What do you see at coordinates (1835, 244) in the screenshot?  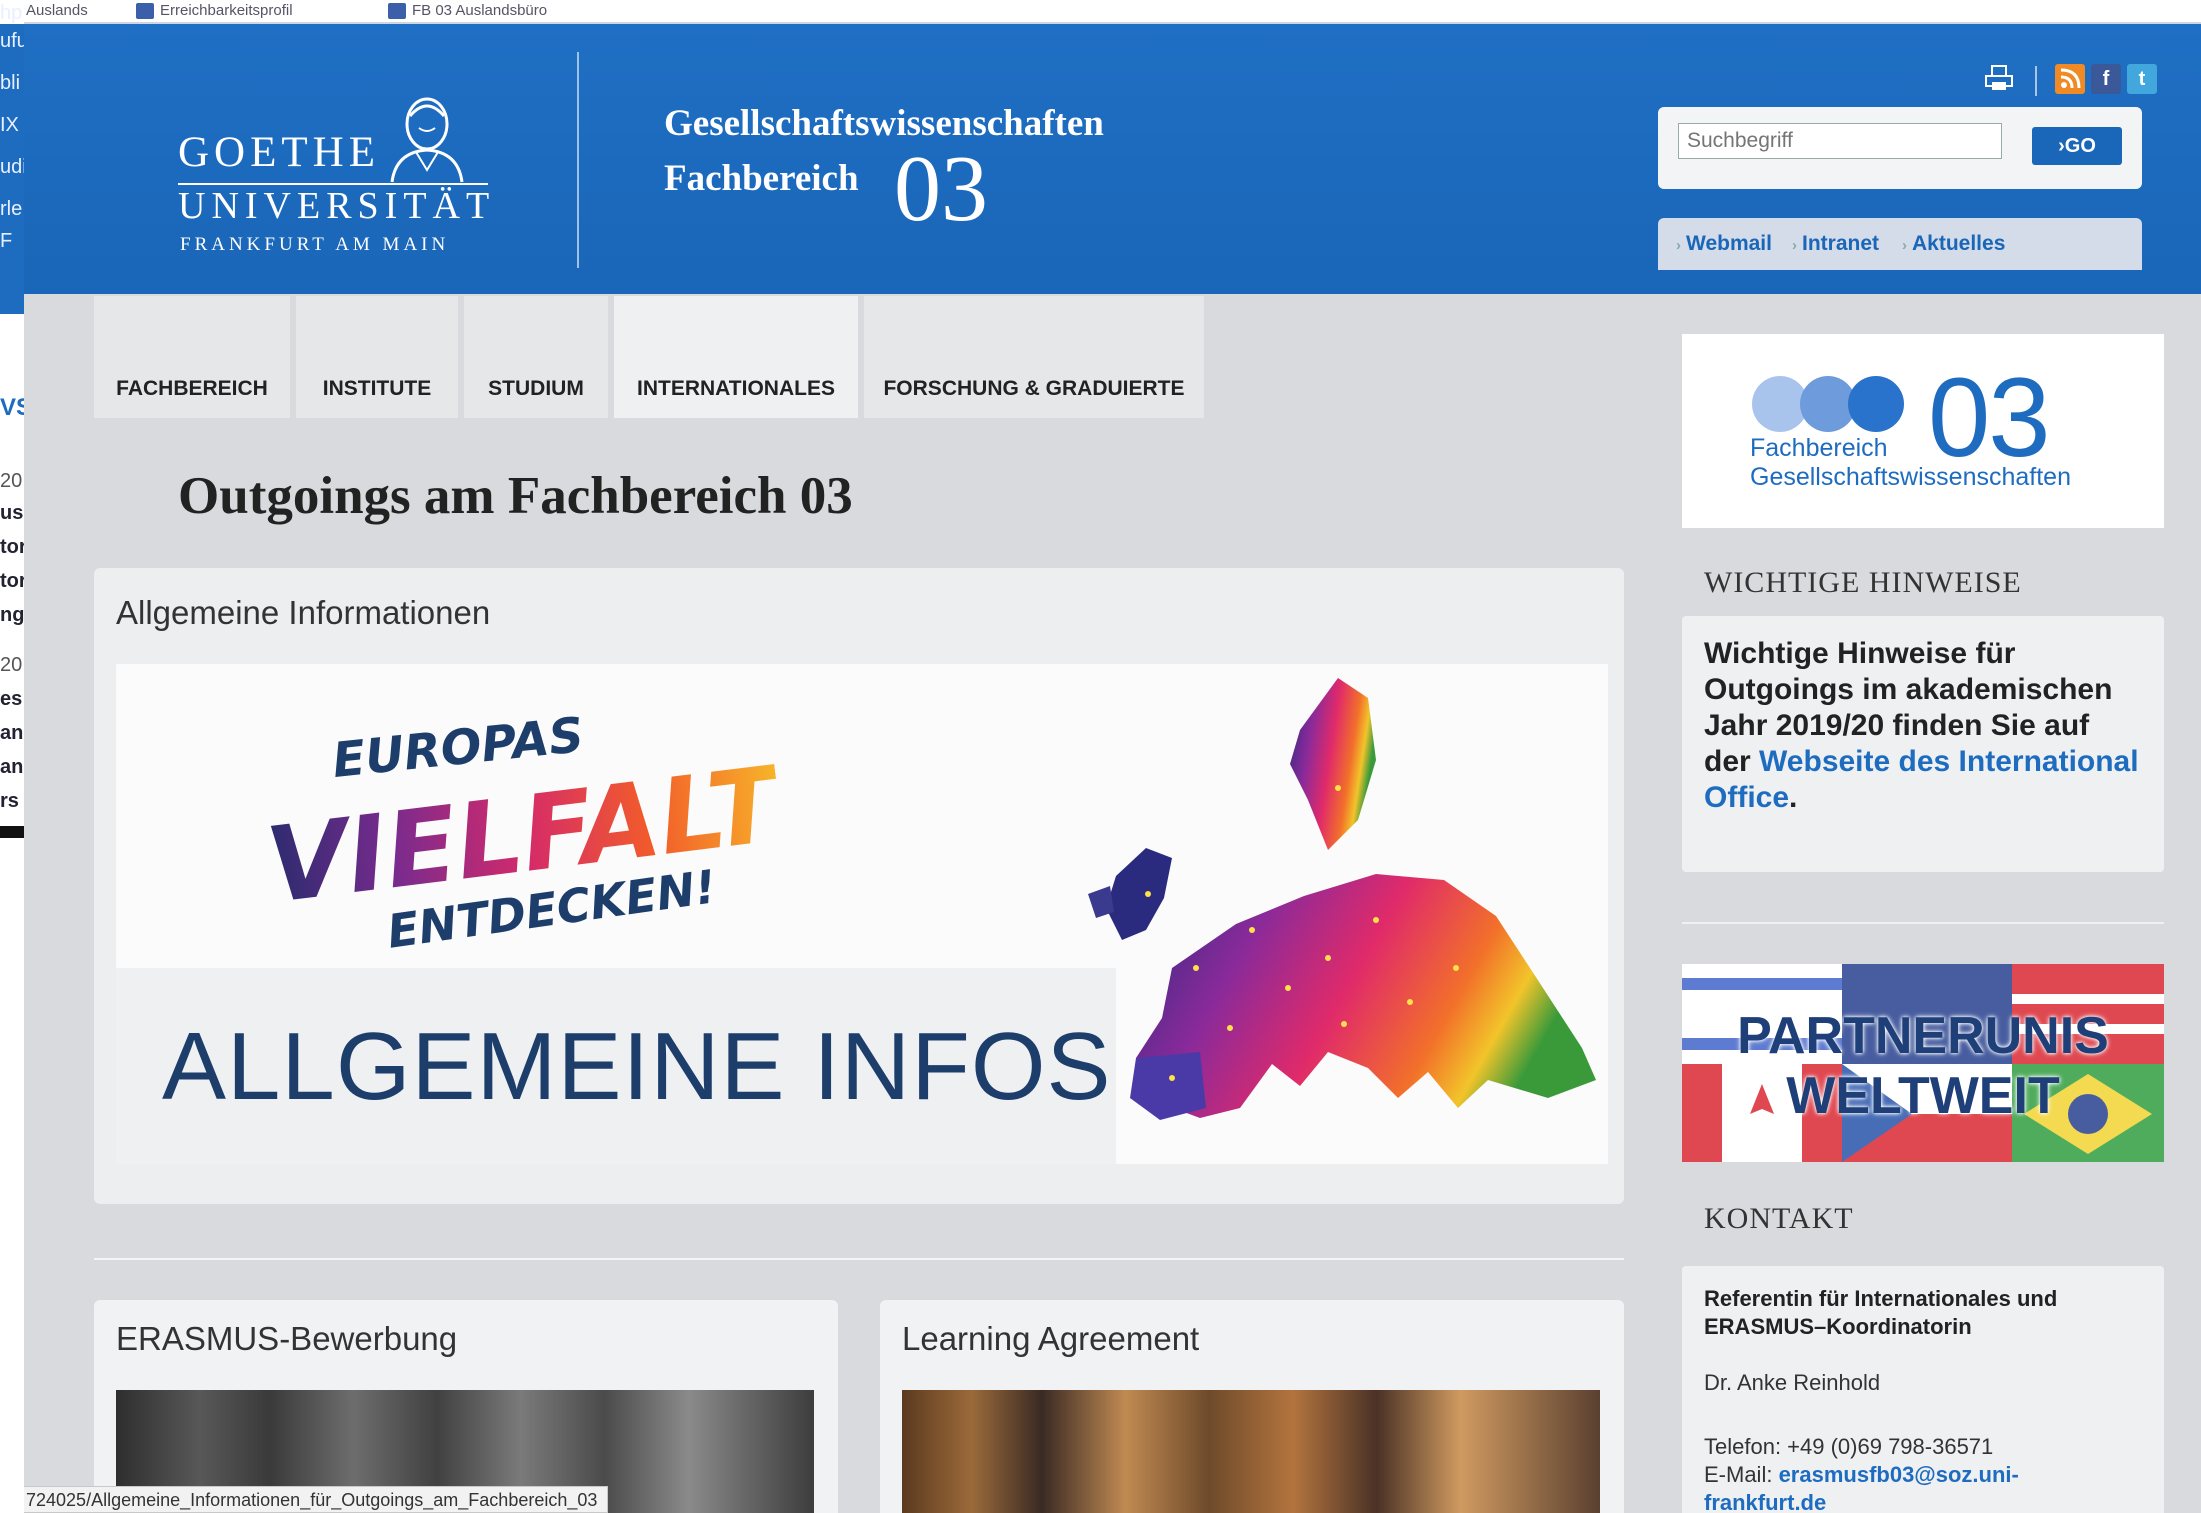 I see `quicklink-intranet: Intranet` at bounding box center [1835, 244].